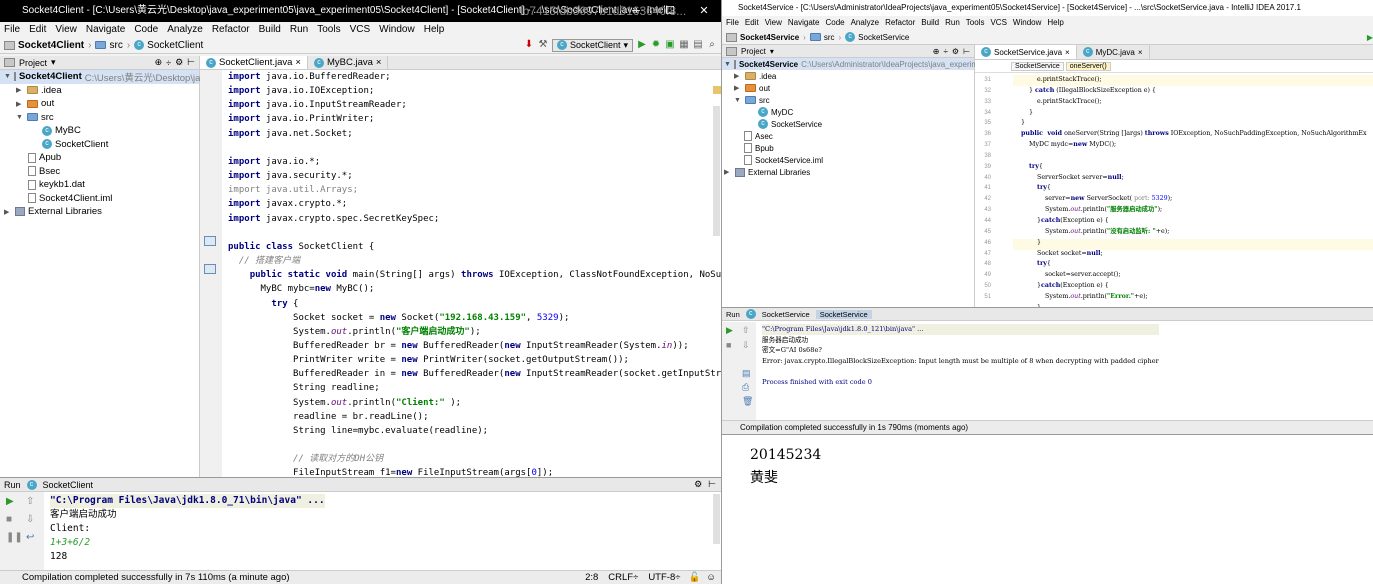  What do you see at coordinates (704, 11) in the screenshot?
I see `close-button: ✕` at bounding box center [704, 11].